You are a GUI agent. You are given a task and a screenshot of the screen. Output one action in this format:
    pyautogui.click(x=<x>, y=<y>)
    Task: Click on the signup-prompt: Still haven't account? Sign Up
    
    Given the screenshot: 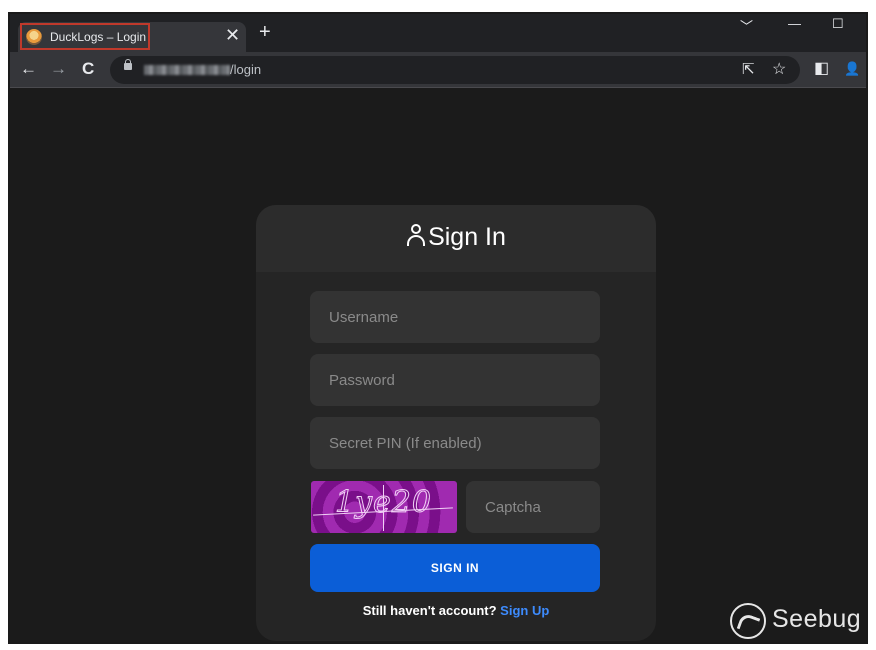 What is the action you would take?
    pyautogui.click(x=456, y=610)
    